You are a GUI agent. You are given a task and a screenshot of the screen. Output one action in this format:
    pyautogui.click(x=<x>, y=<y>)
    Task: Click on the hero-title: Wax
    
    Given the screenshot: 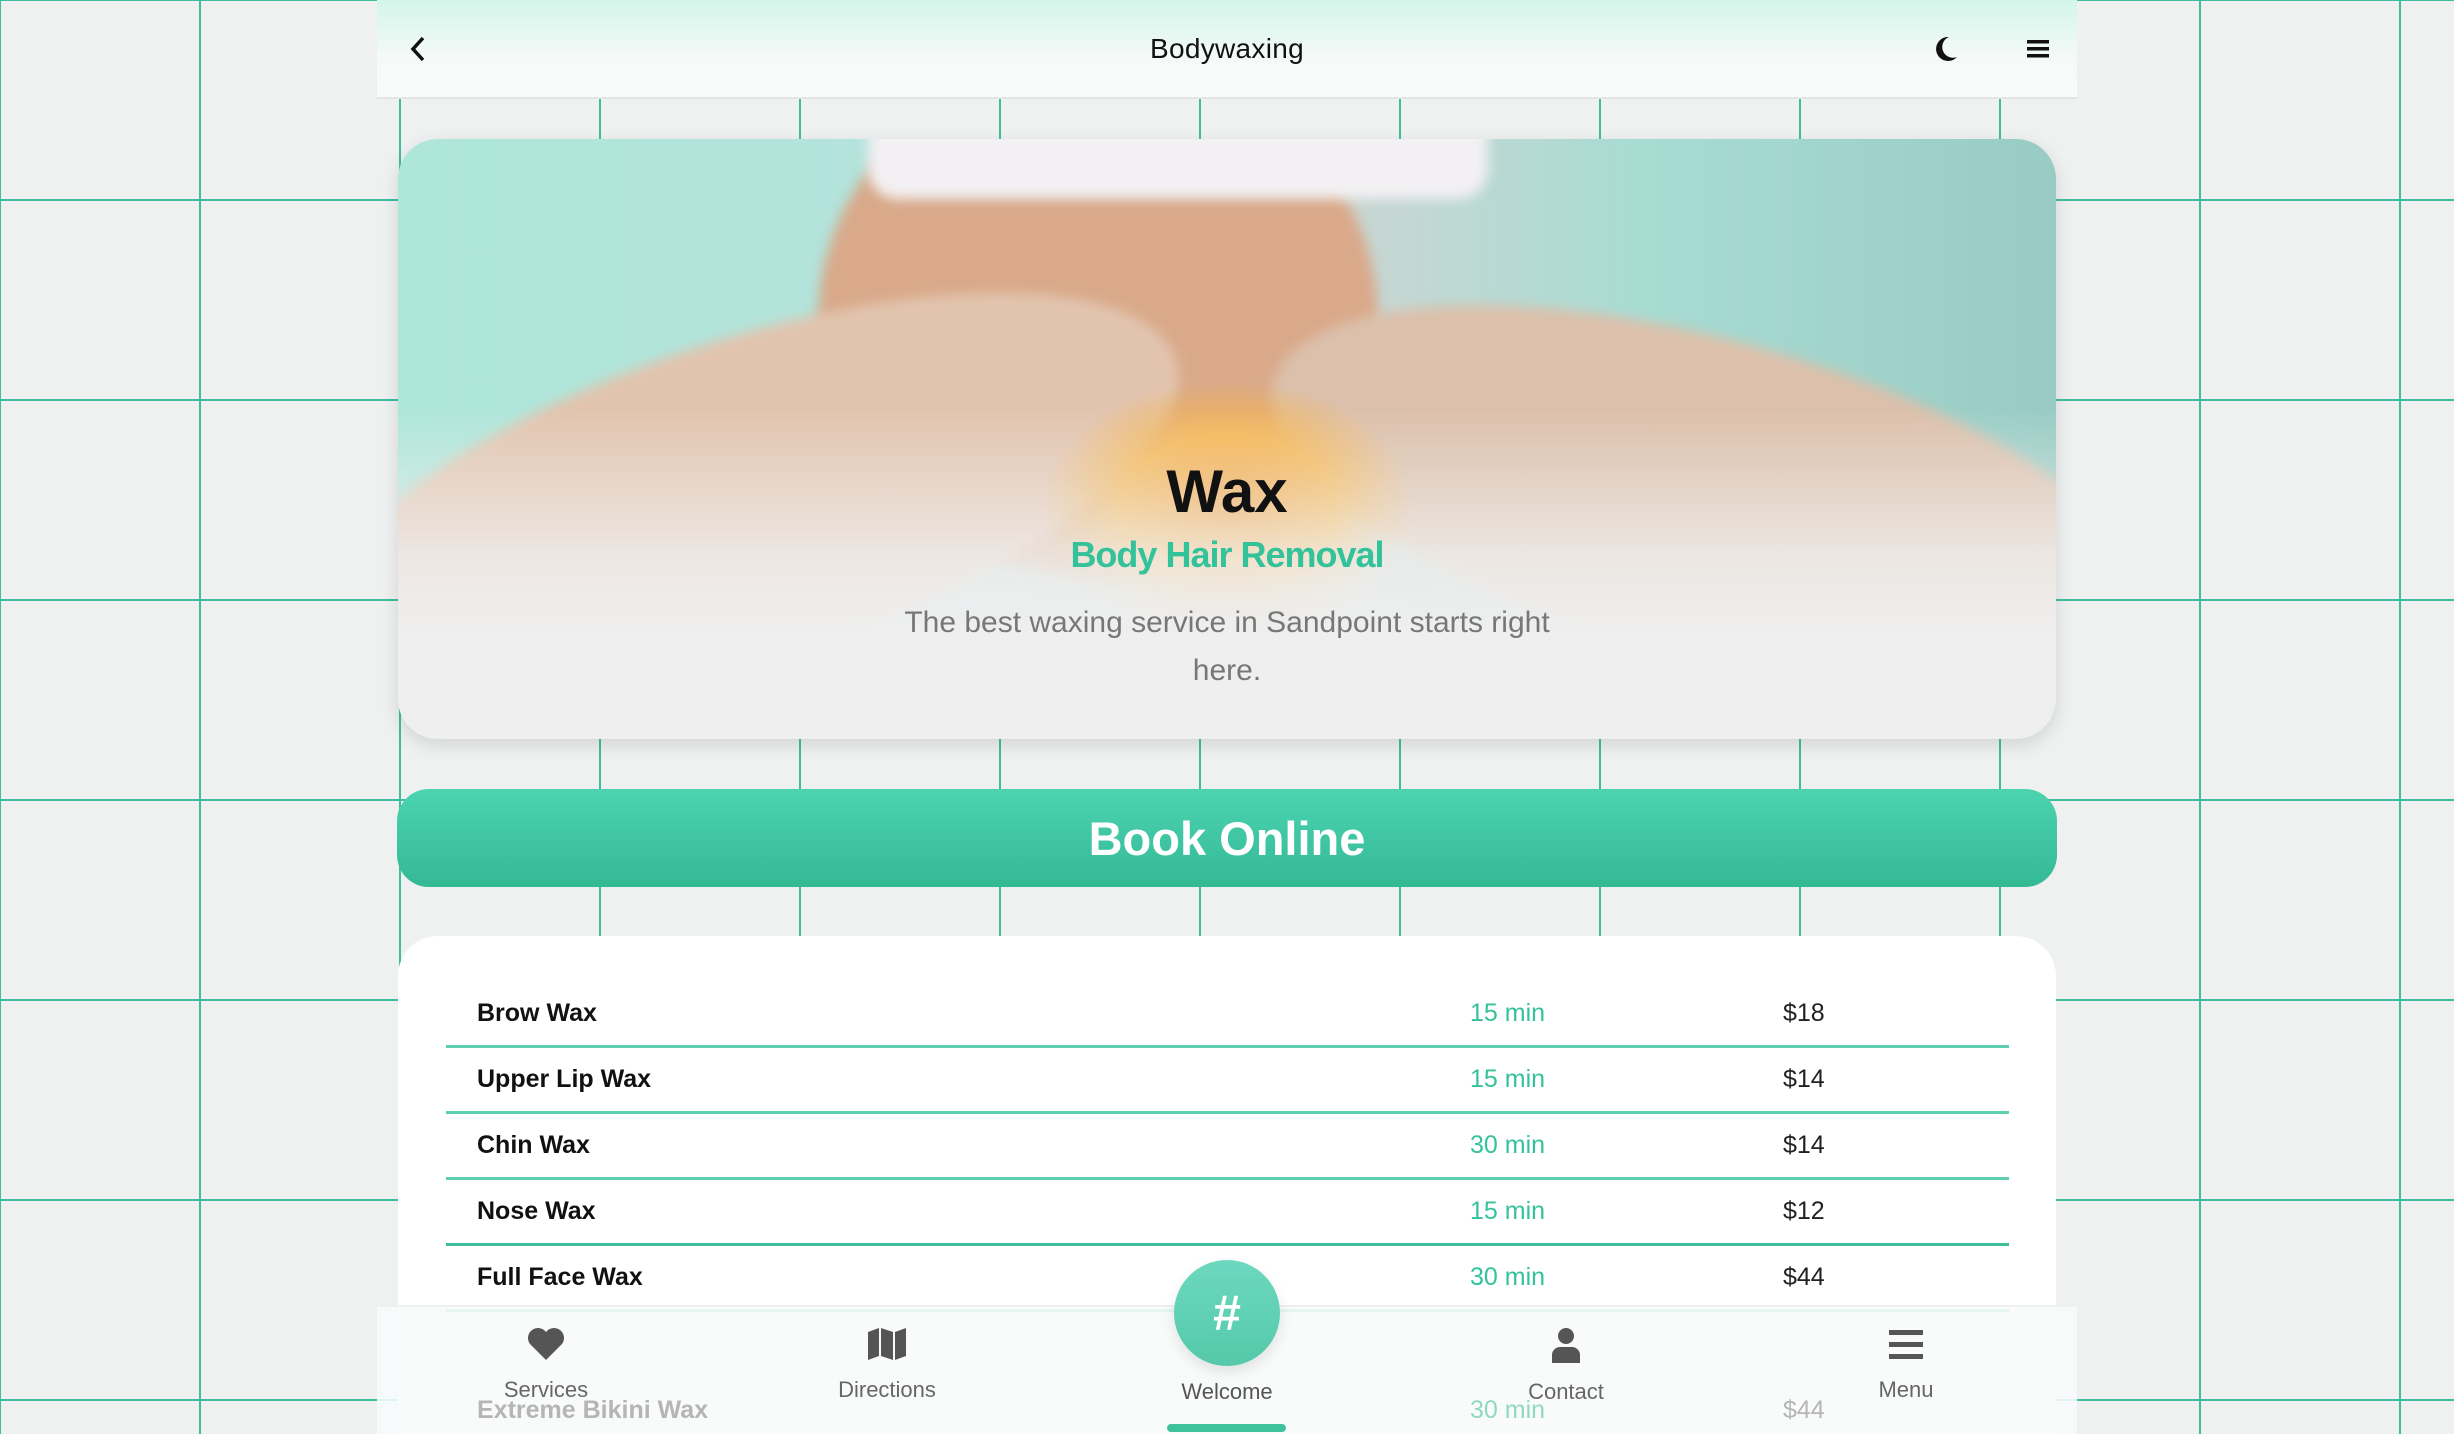 What is the action you would take?
    pyautogui.click(x=1227, y=491)
    